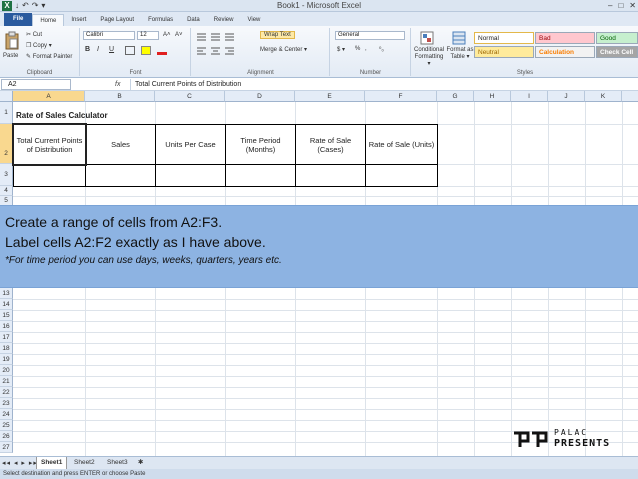 This screenshot has height=479, width=638. Describe the element at coordinates (341, 49) in the screenshot. I see `currency-button: $ ▾` at that location.